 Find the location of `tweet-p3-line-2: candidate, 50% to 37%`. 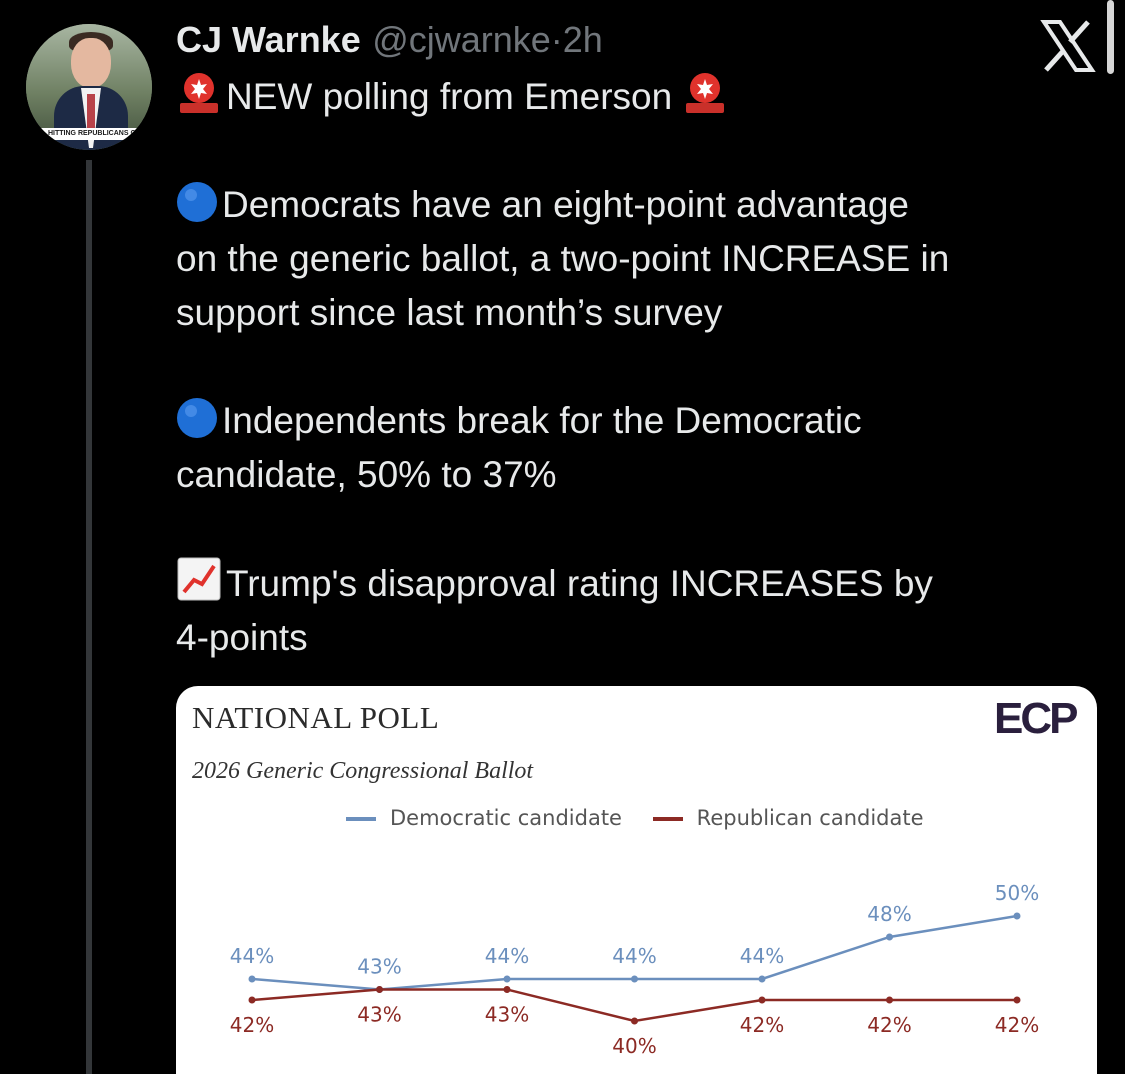

tweet-p3-line-2: candidate, 50% to 37% is located at coordinates (366, 474).